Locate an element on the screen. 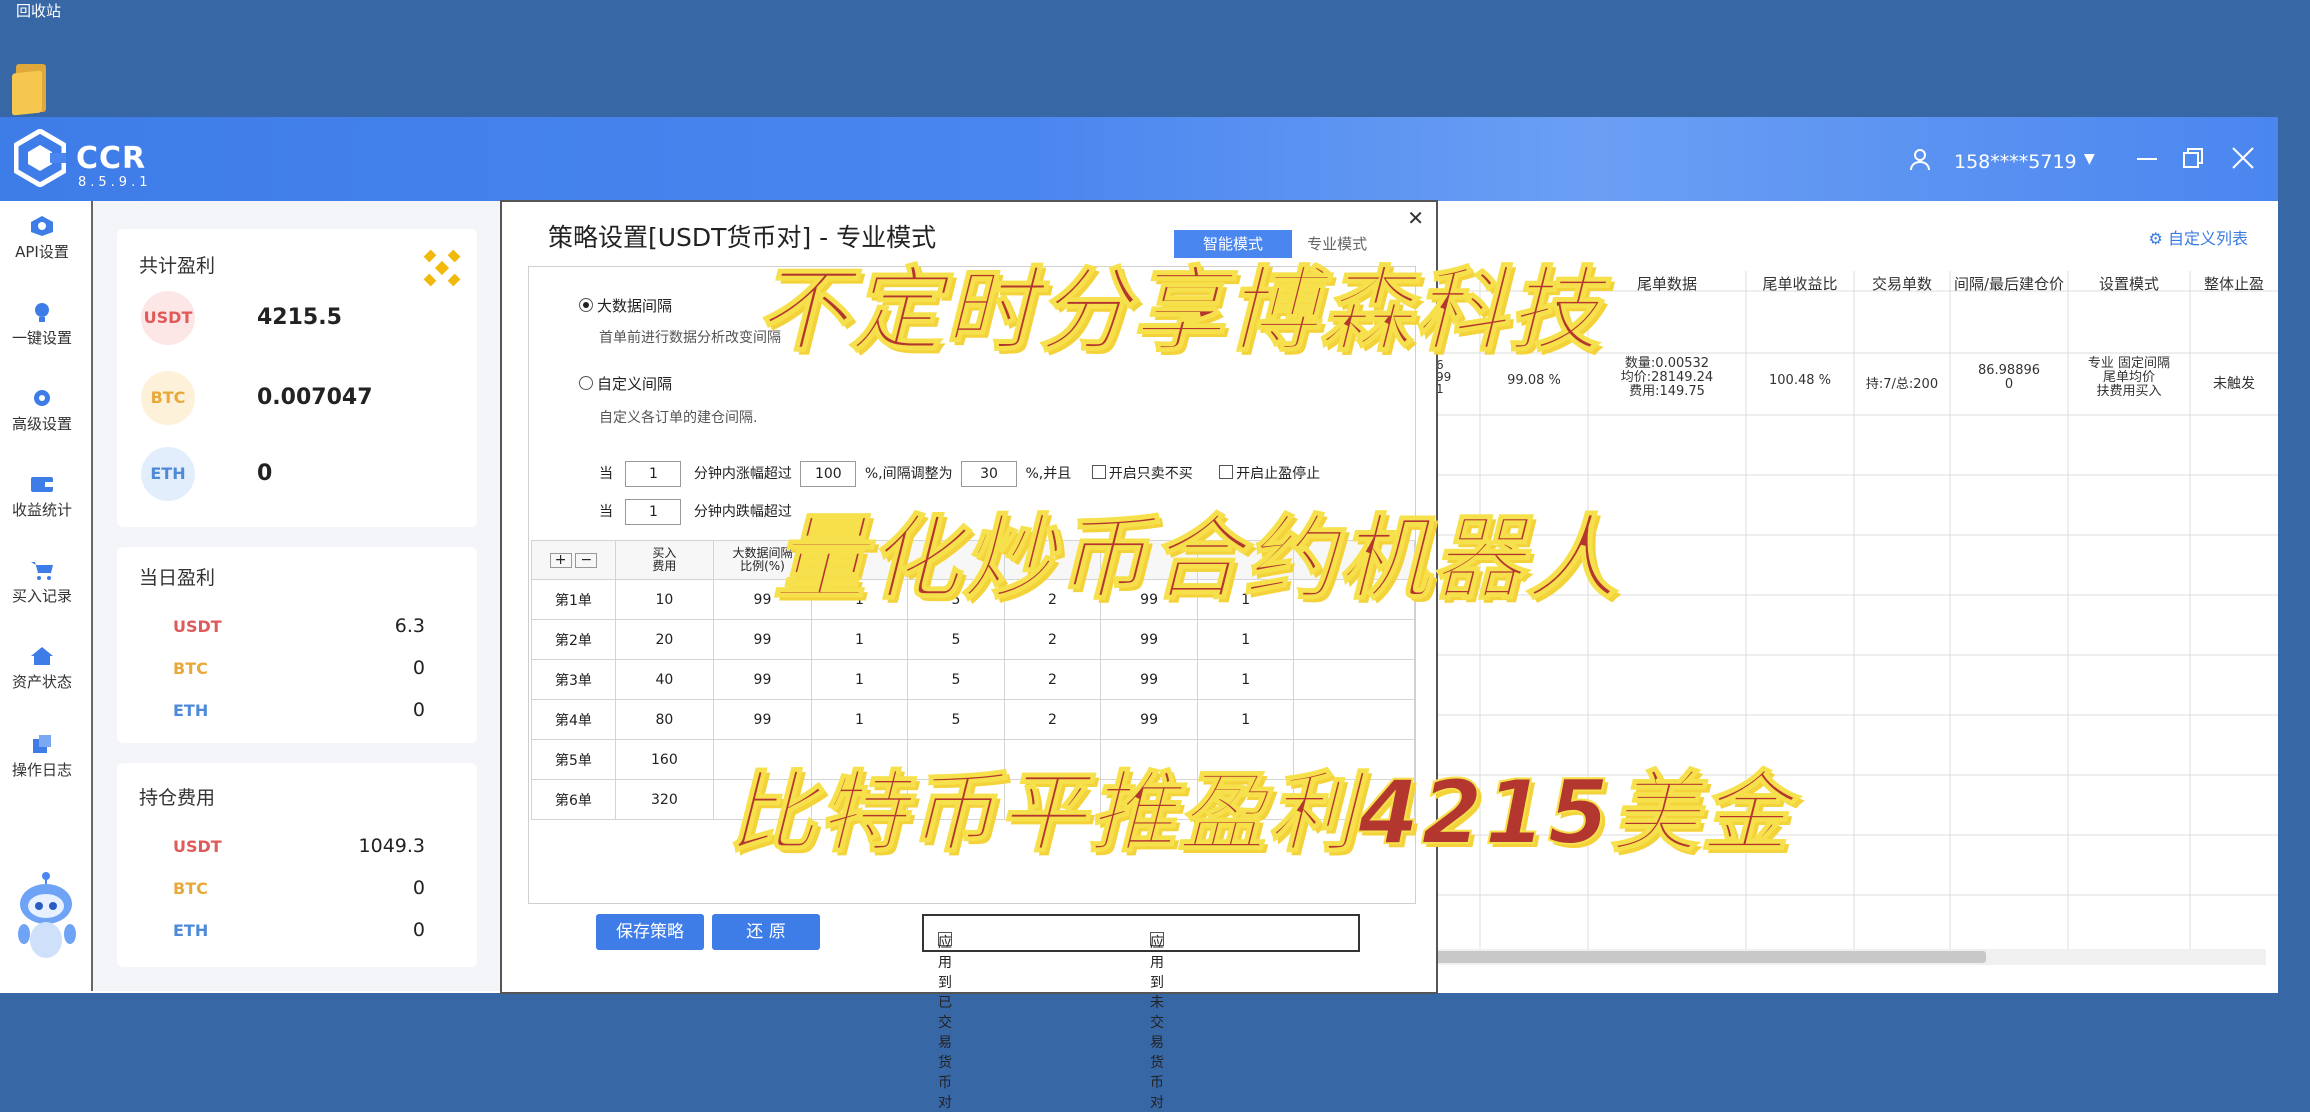 The image size is (2310, 1112). recycle-bin-label: 回收站 is located at coordinates (38, 10).